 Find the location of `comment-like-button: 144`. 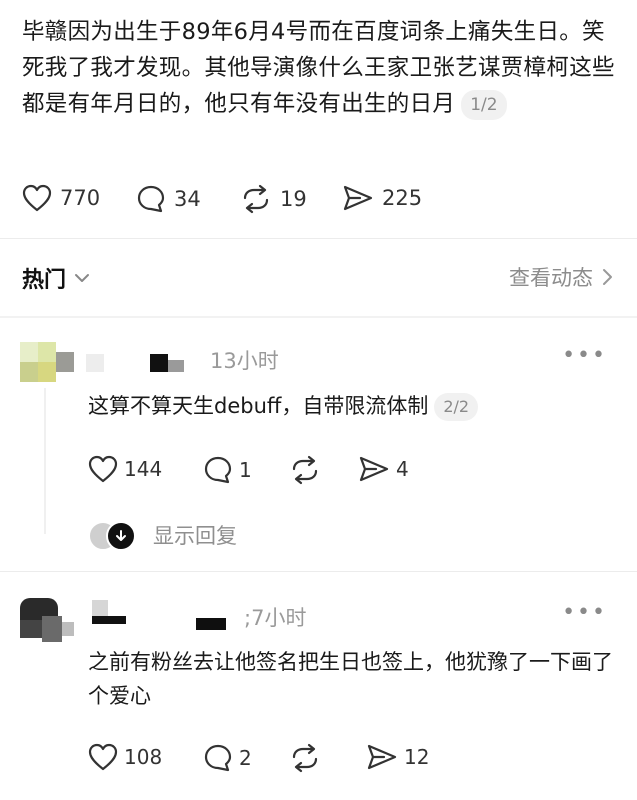

comment-like-button: 144 is located at coordinates (125, 469).